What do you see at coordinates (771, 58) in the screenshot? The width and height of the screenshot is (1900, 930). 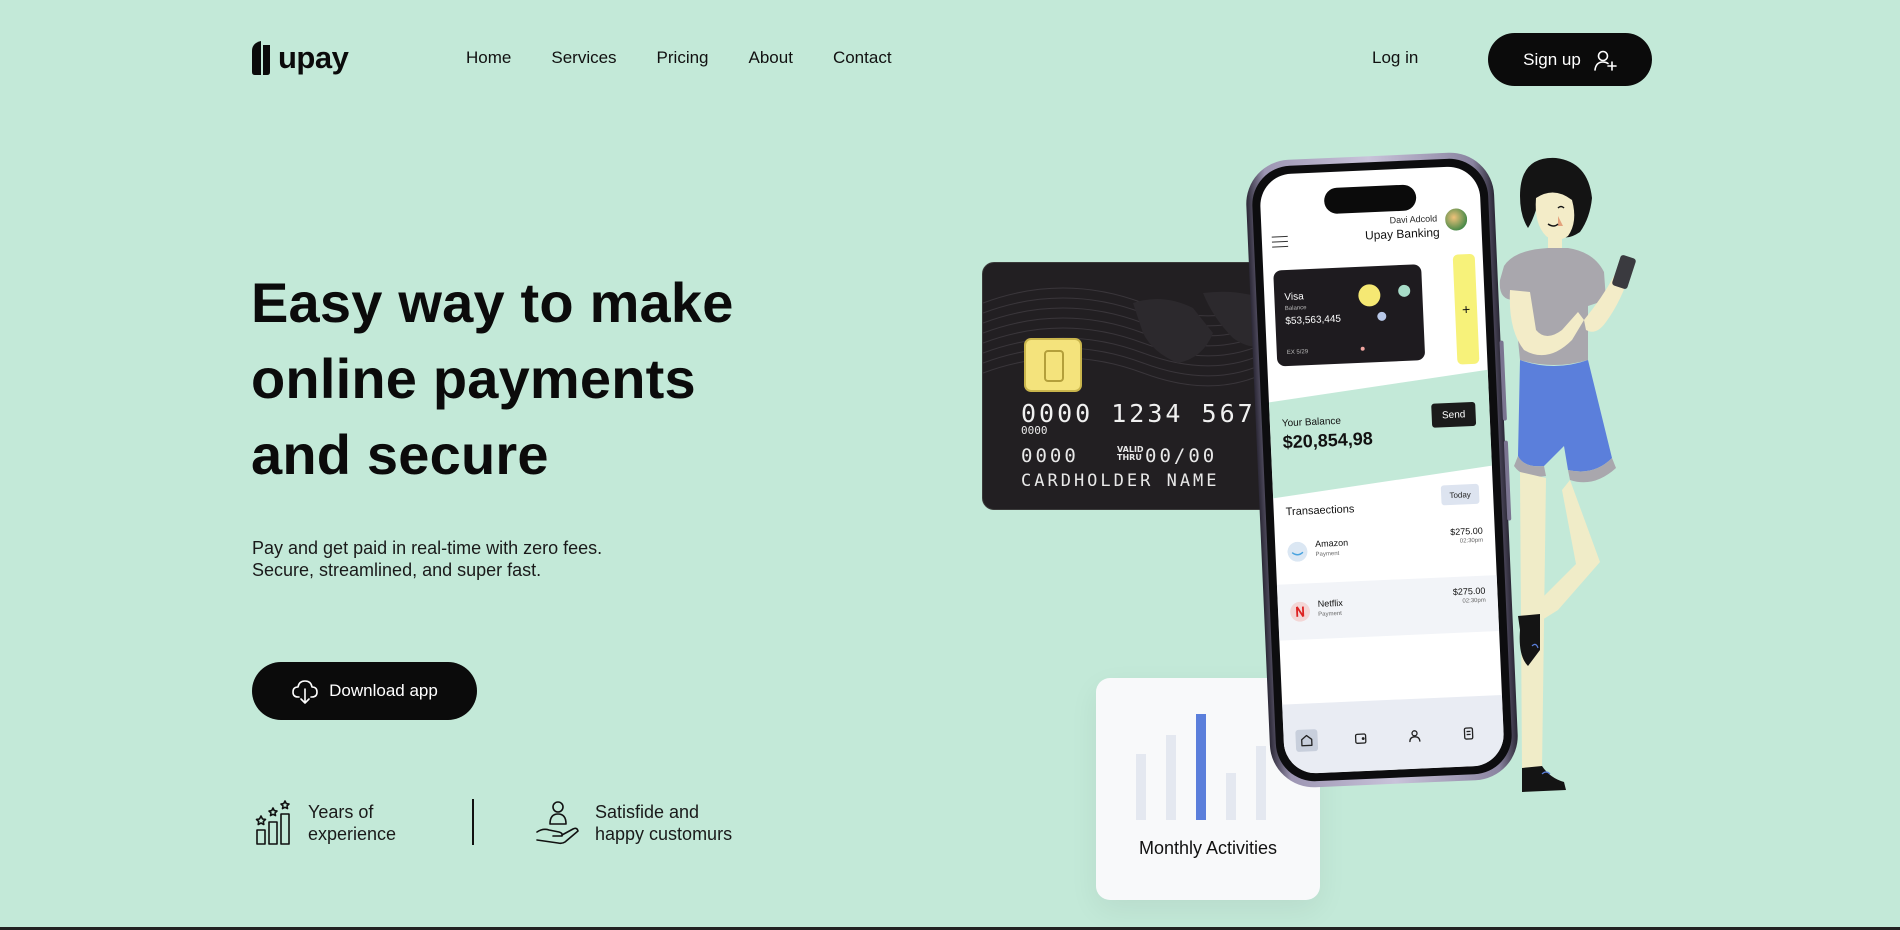 I see `nav-about: About` at bounding box center [771, 58].